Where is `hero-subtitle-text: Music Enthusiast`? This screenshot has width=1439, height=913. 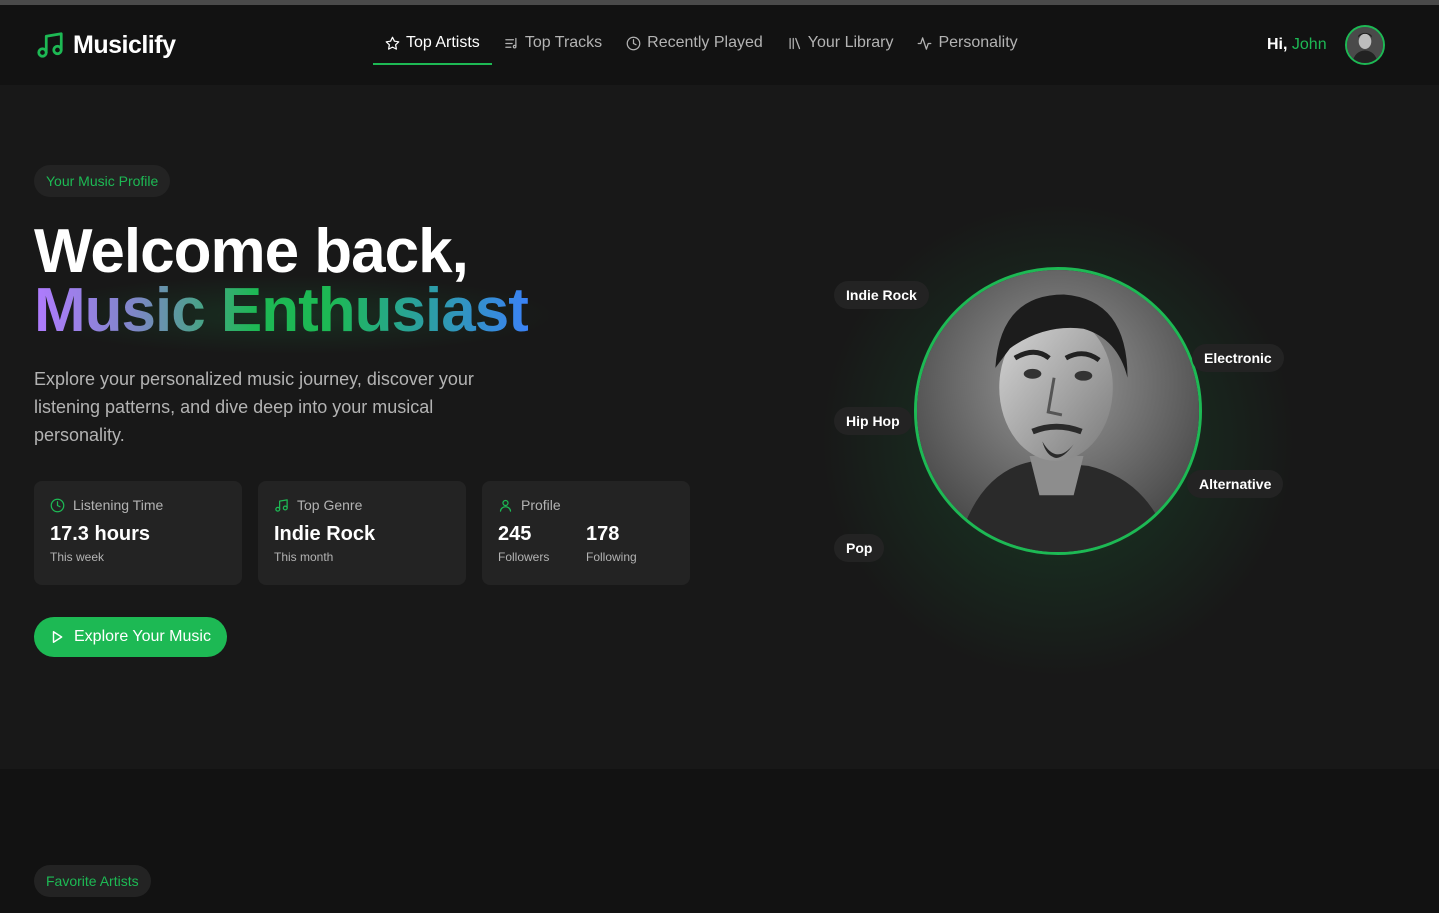
hero-subtitle-text: Music Enthusiast is located at coordinates (281, 310).